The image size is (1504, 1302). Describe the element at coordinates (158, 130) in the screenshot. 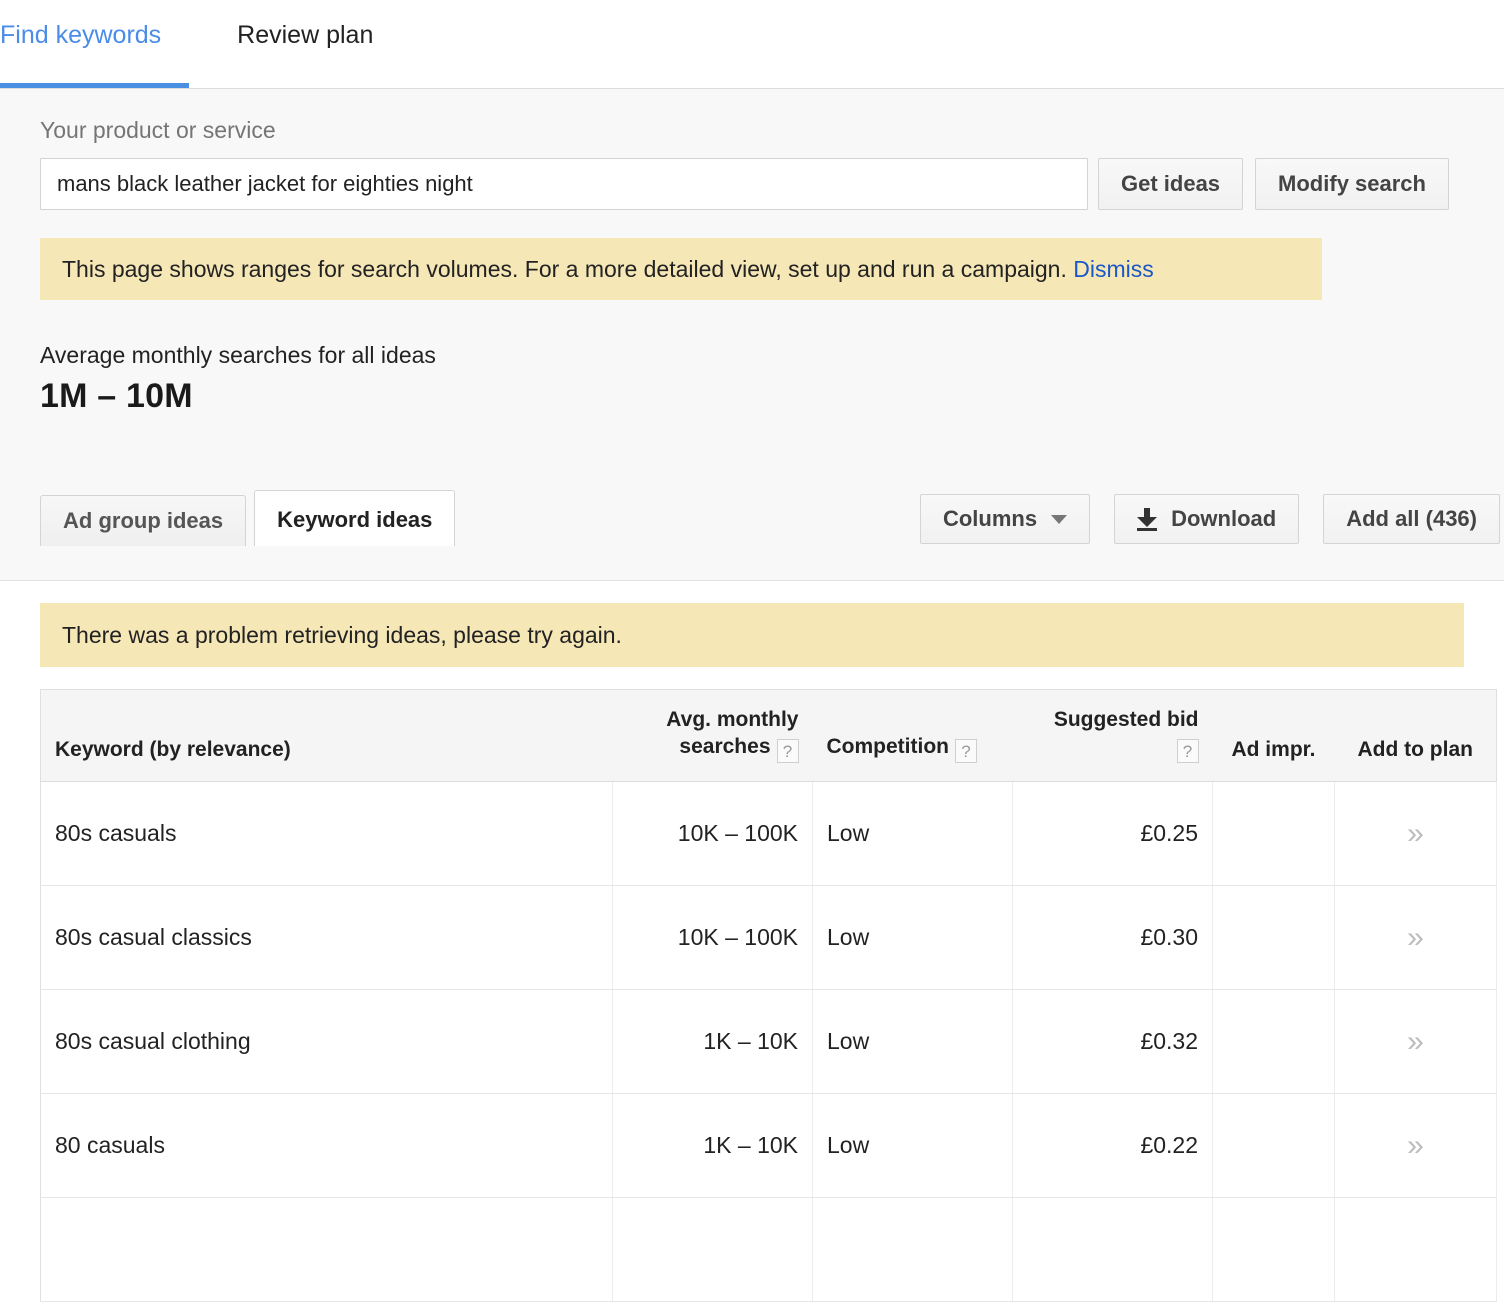

I see `product-service-label: Your product or service` at that location.